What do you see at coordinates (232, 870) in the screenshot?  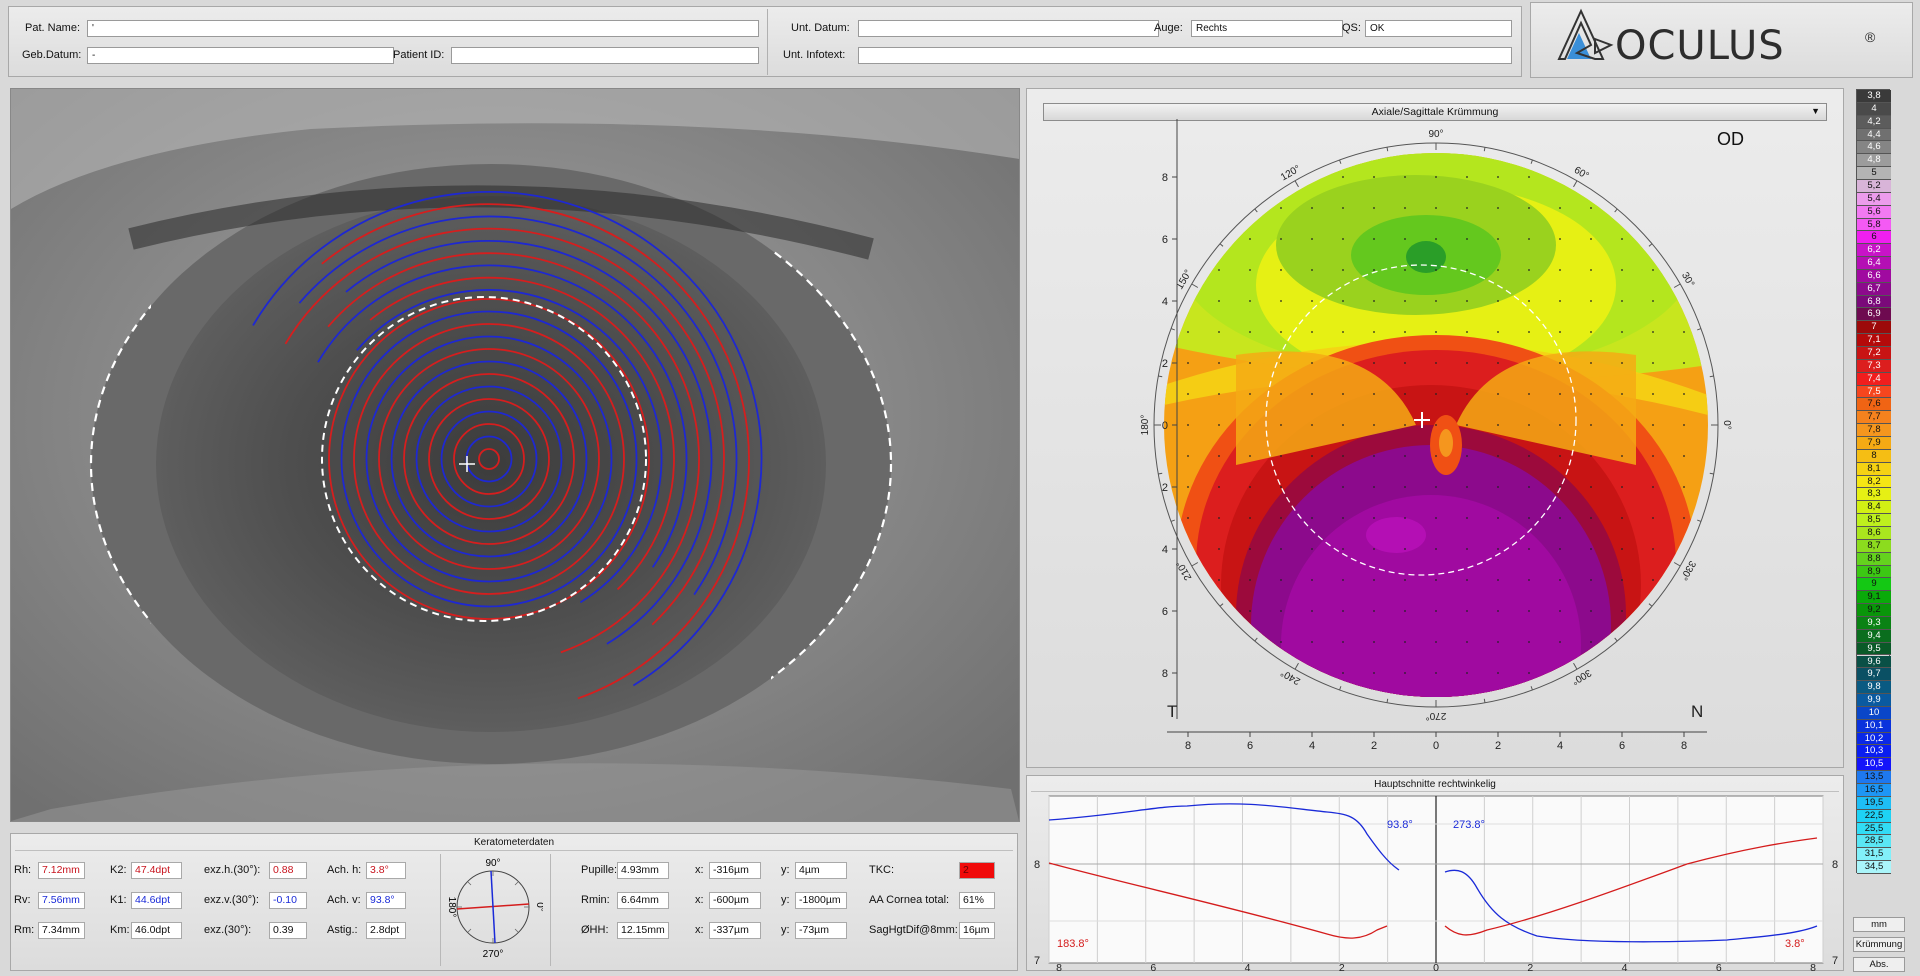 I see `exz-h-label: exz.h.(30°):` at bounding box center [232, 870].